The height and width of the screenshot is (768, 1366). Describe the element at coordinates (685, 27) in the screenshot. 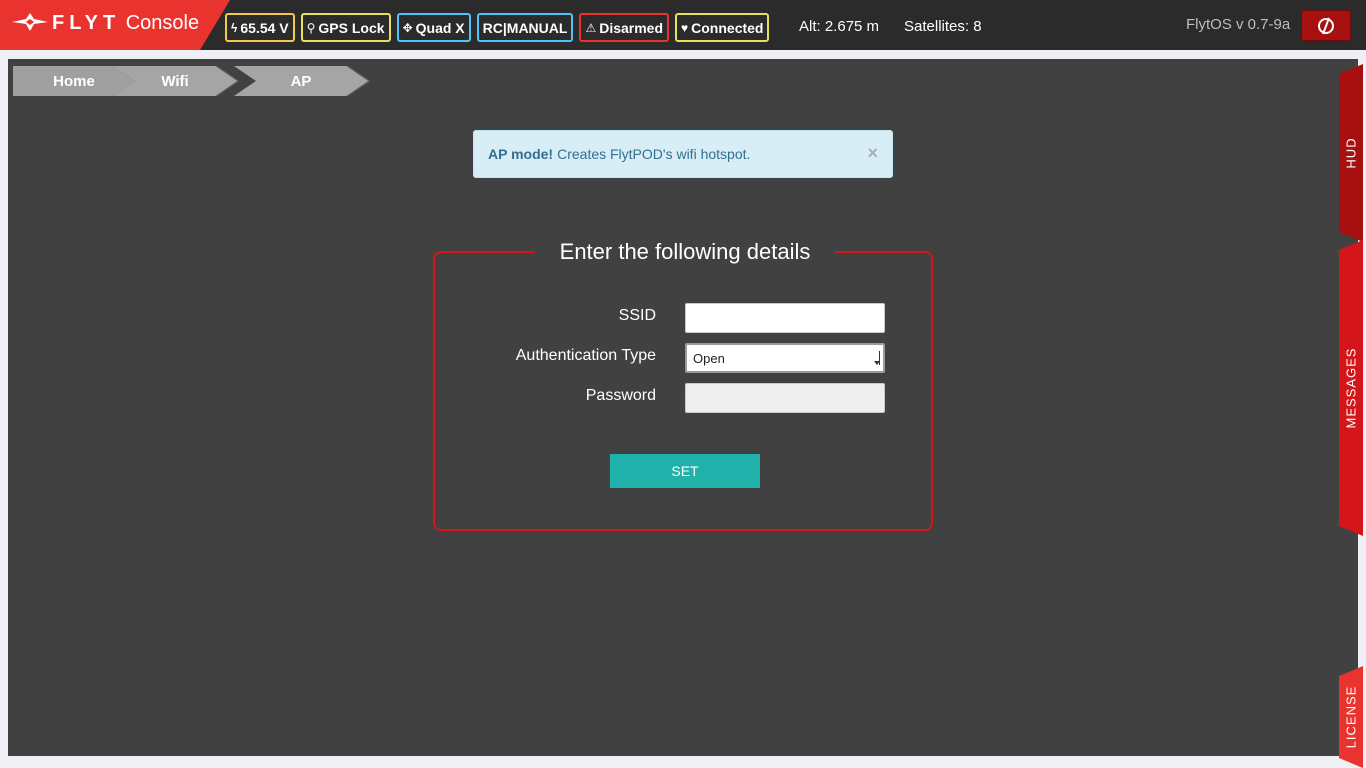

I see `heart-icon: ♥` at that location.